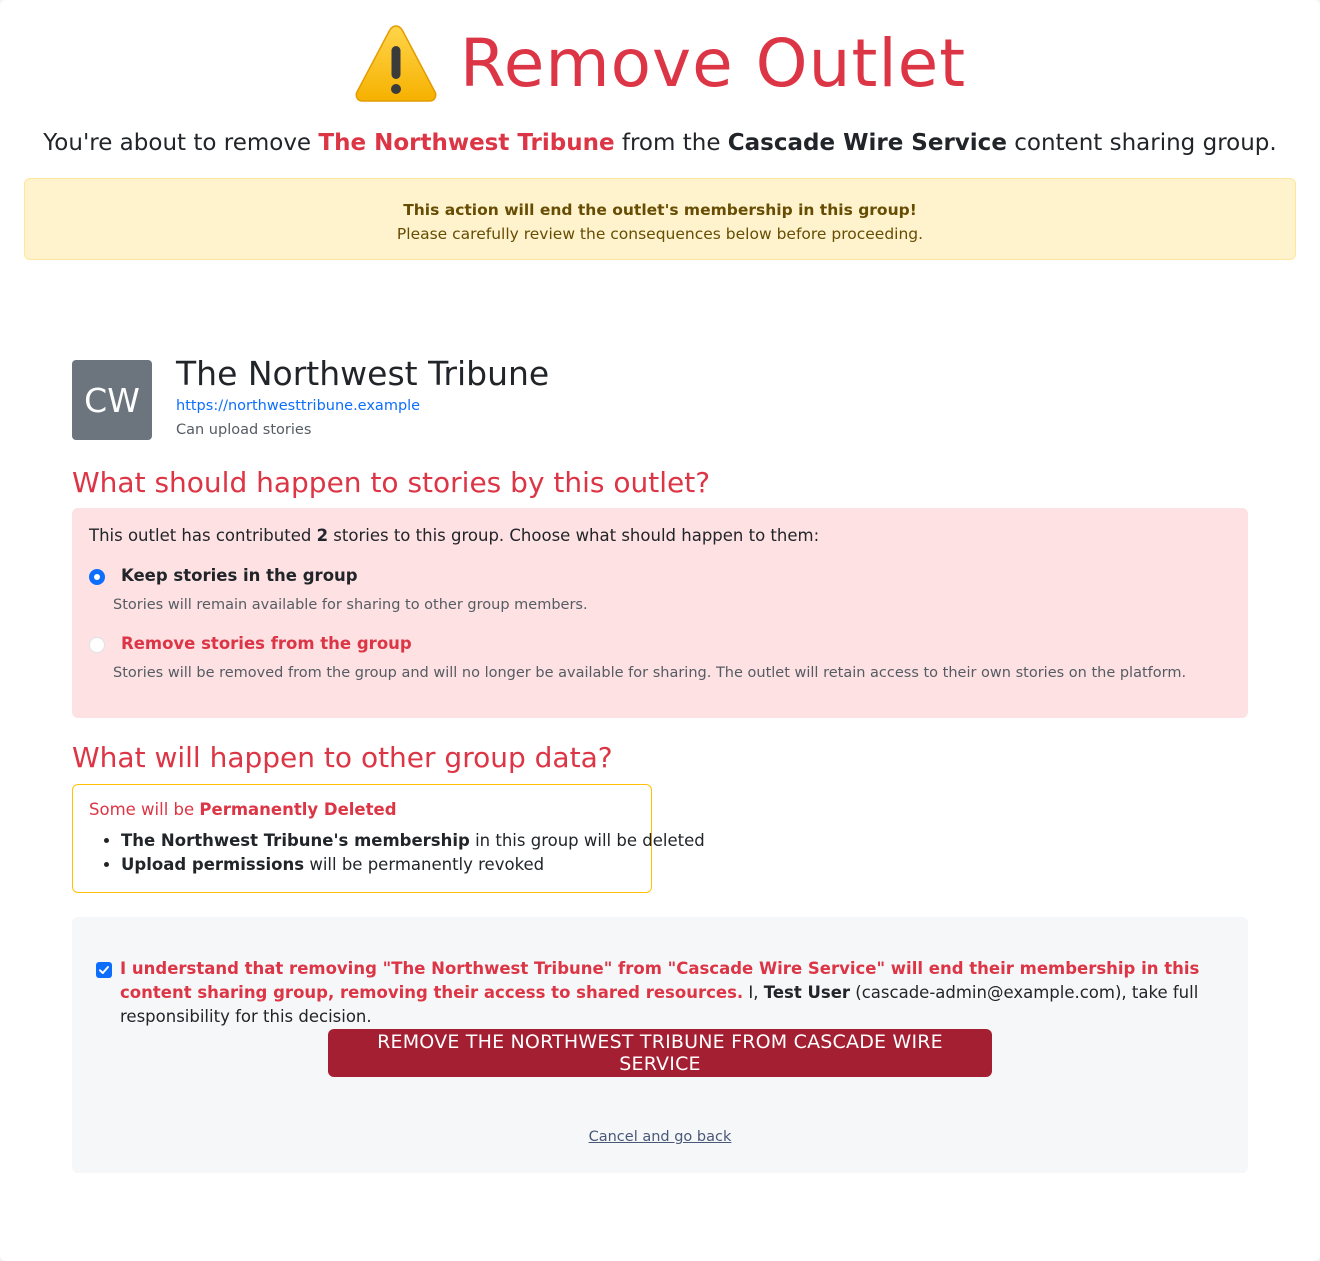  I want to click on group-data-lead-prefix: Some will be, so click(144, 809).